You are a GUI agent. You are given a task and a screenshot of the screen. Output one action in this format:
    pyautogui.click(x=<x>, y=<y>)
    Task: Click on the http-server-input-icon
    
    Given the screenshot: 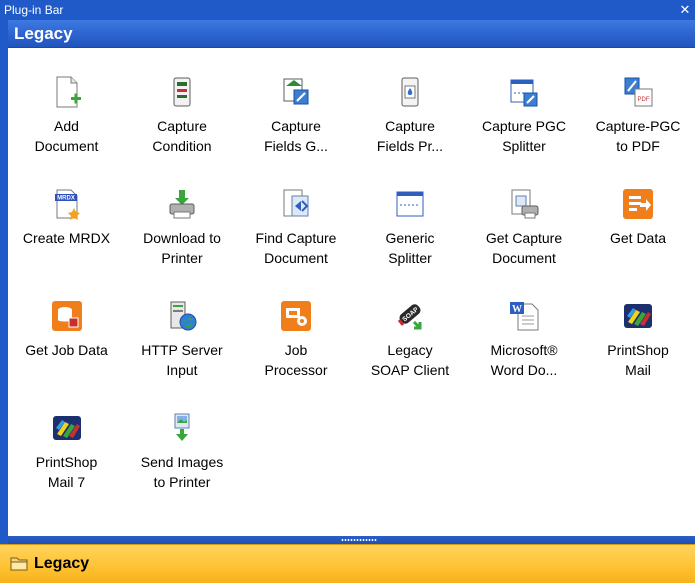 What is the action you would take?
    pyautogui.click(x=183, y=316)
    